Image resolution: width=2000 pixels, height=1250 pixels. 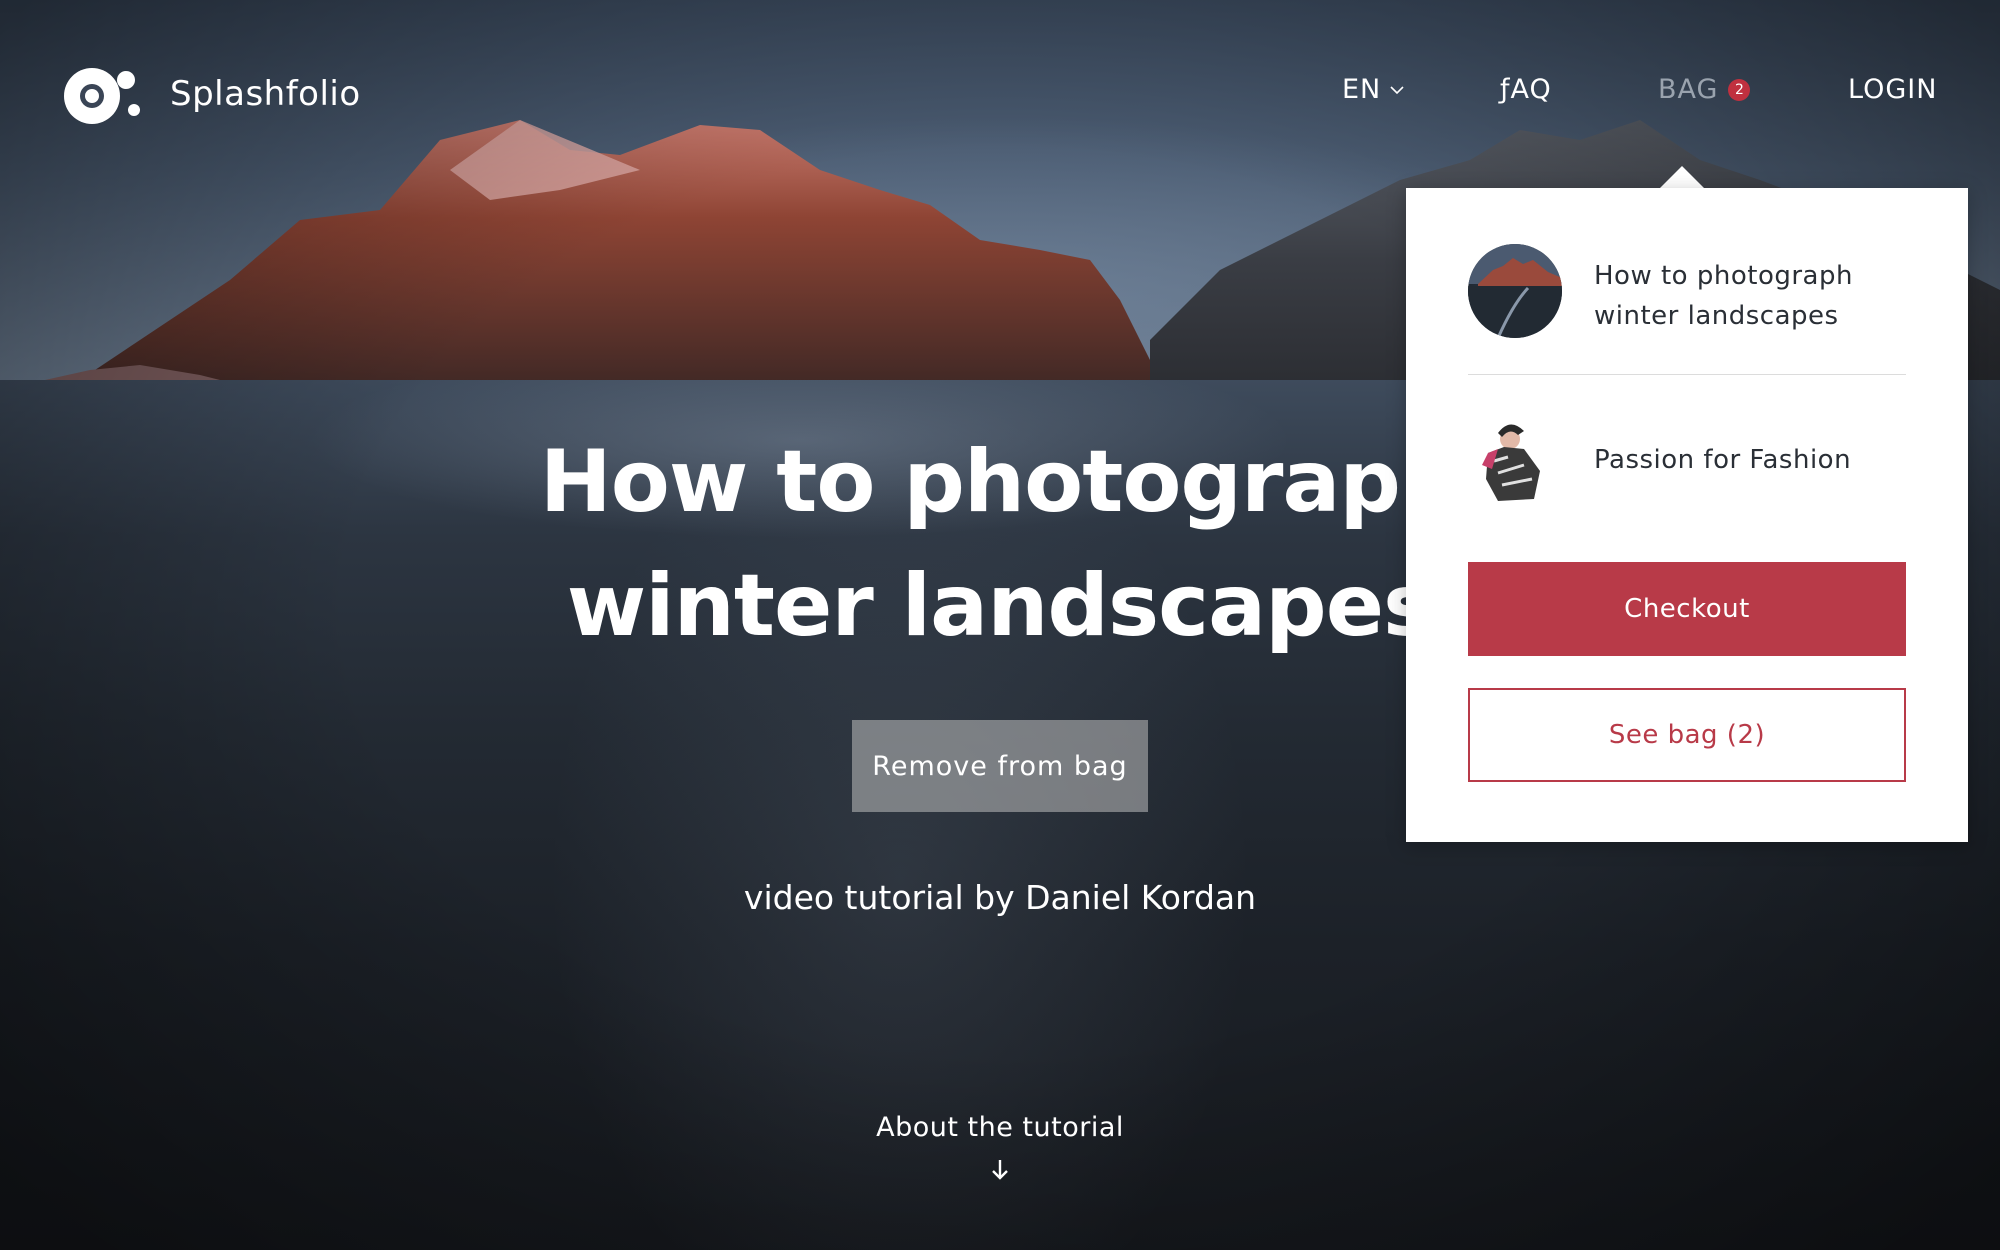 What do you see at coordinates (1515, 460) in the screenshot?
I see `fashion-thumbnail` at bounding box center [1515, 460].